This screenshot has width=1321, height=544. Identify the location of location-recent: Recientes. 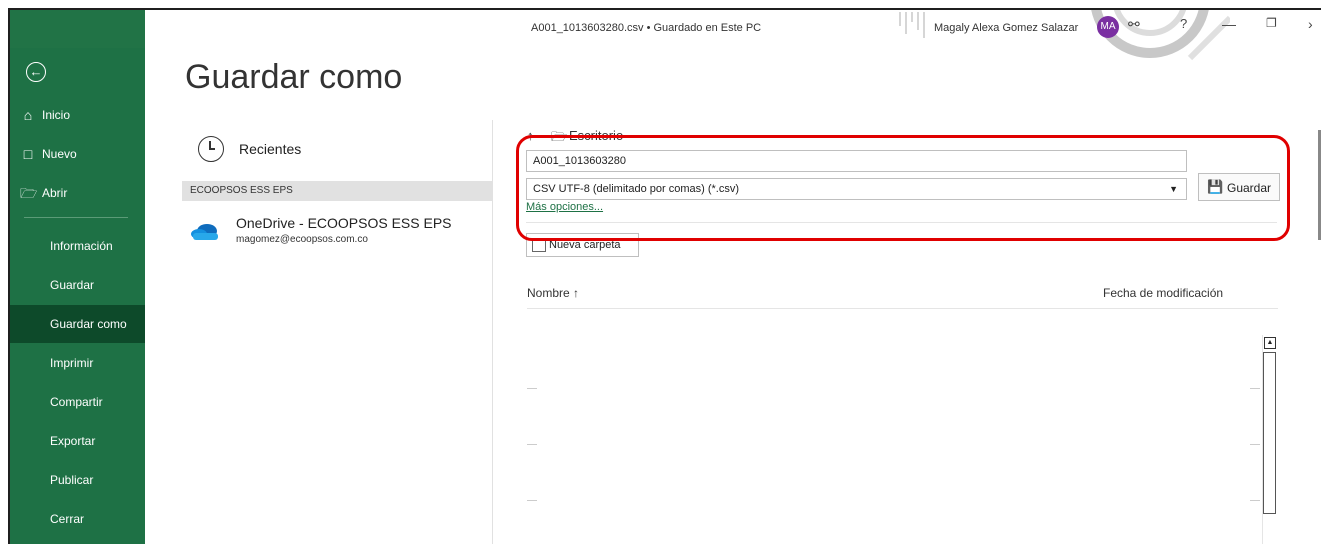
(340, 154).